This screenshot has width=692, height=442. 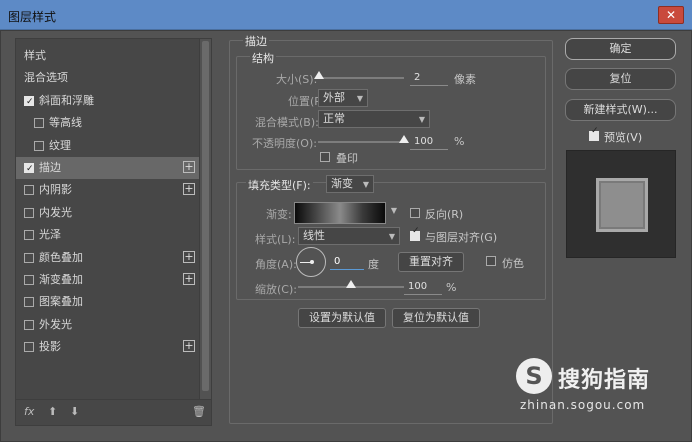 What do you see at coordinates (671, 15) in the screenshot?
I see `close-button: ✕` at bounding box center [671, 15].